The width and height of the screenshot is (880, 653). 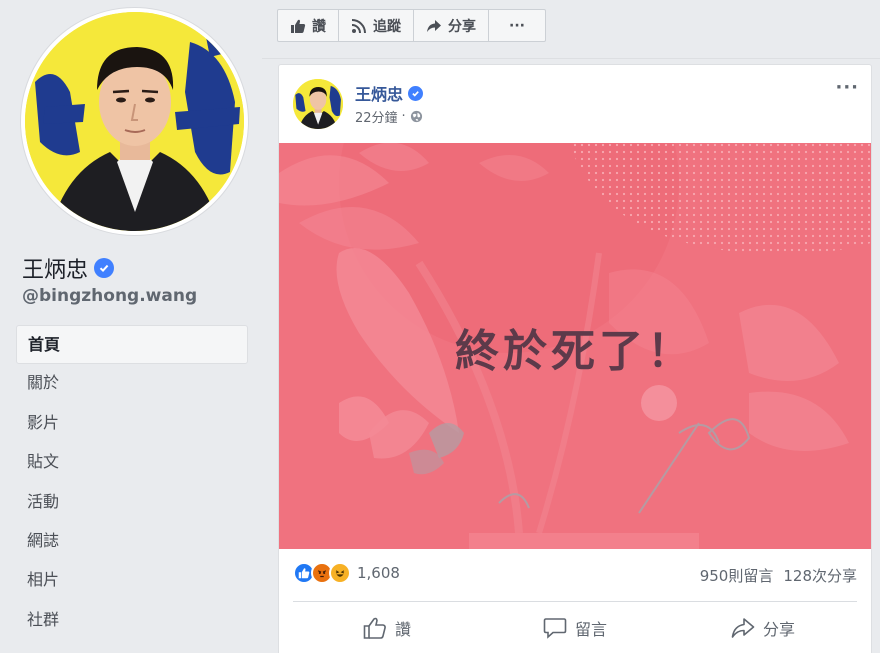 What do you see at coordinates (132, 620) in the screenshot?
I see `nav-item-community: 社群` at bounding box center [132, 620].